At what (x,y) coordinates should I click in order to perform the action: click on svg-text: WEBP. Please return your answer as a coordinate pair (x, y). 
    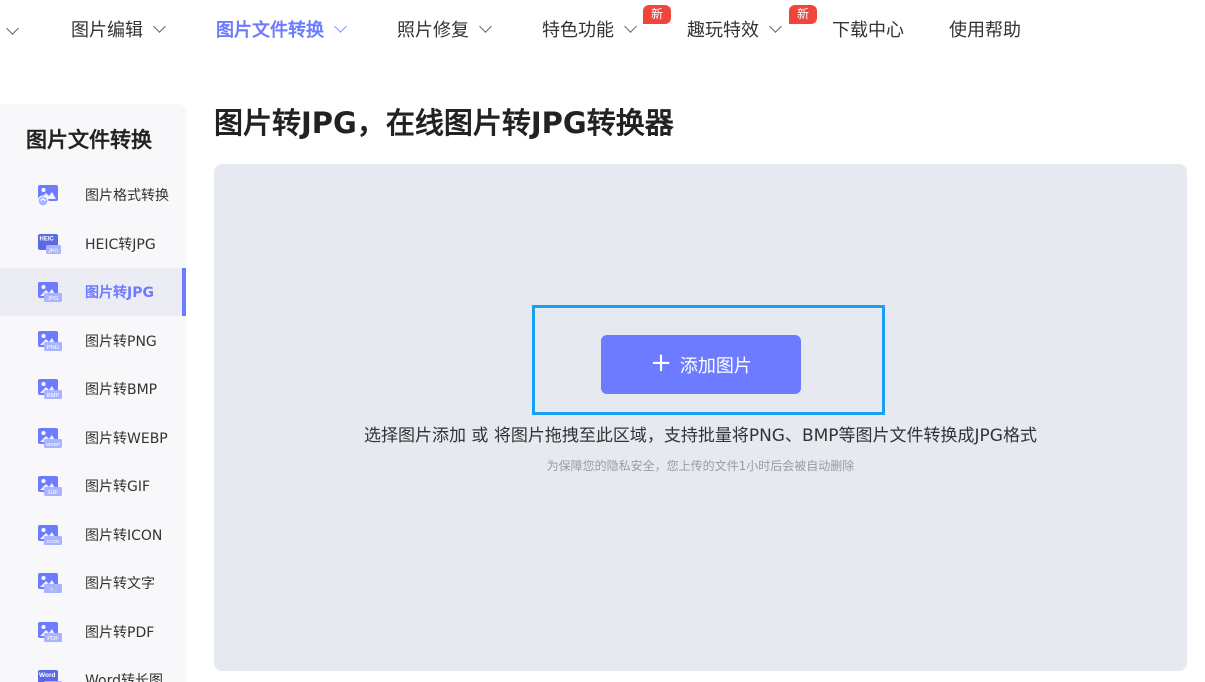
    Looking at the image, I should click on (53, 445).